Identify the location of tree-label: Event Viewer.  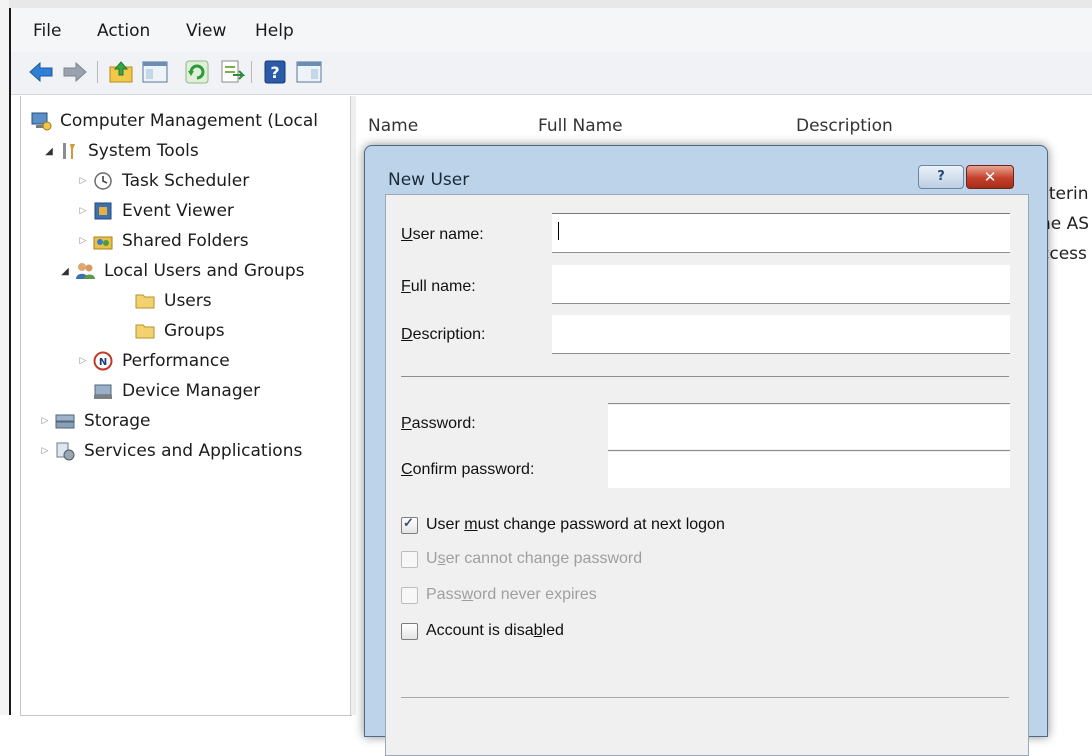
(178, 211).